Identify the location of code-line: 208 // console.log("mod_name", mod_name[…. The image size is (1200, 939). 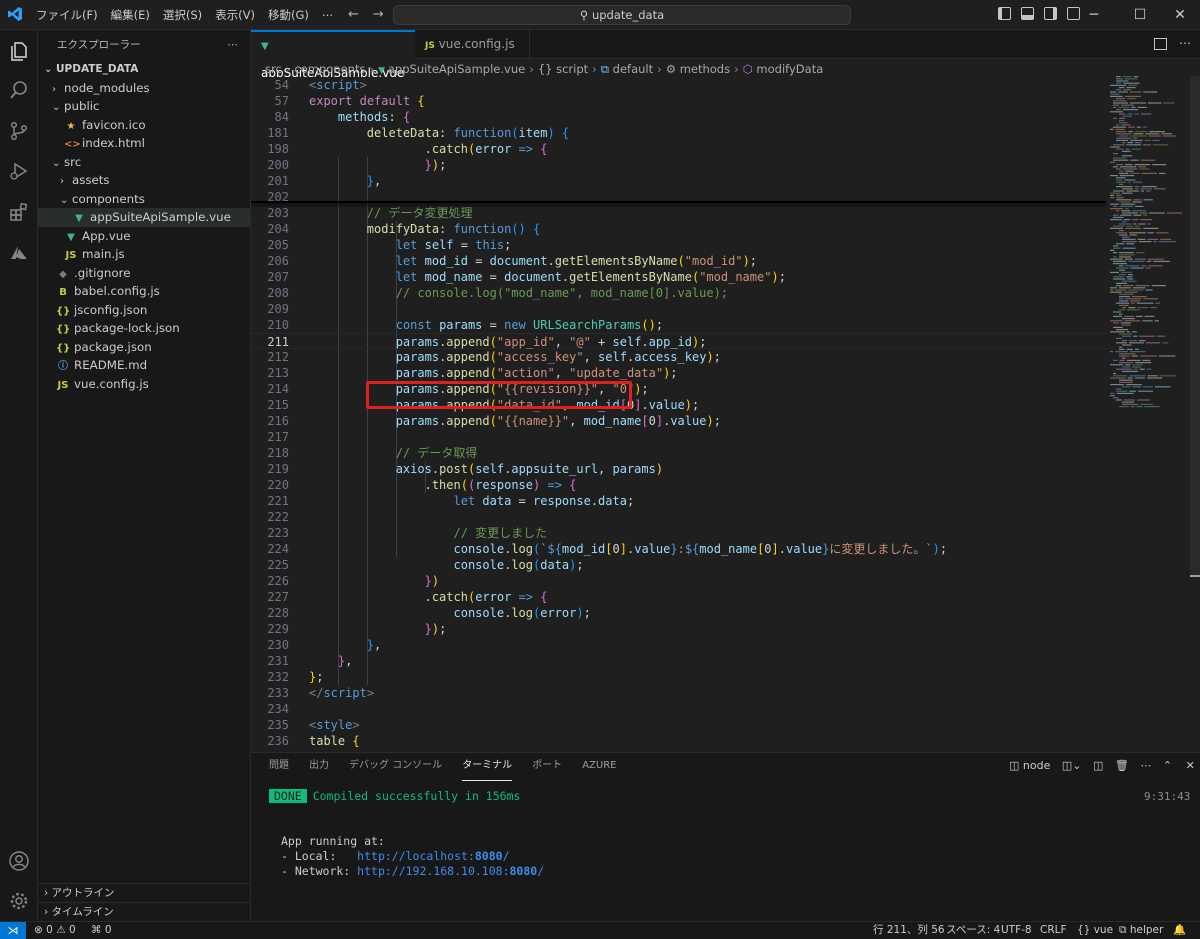
(678, 293).